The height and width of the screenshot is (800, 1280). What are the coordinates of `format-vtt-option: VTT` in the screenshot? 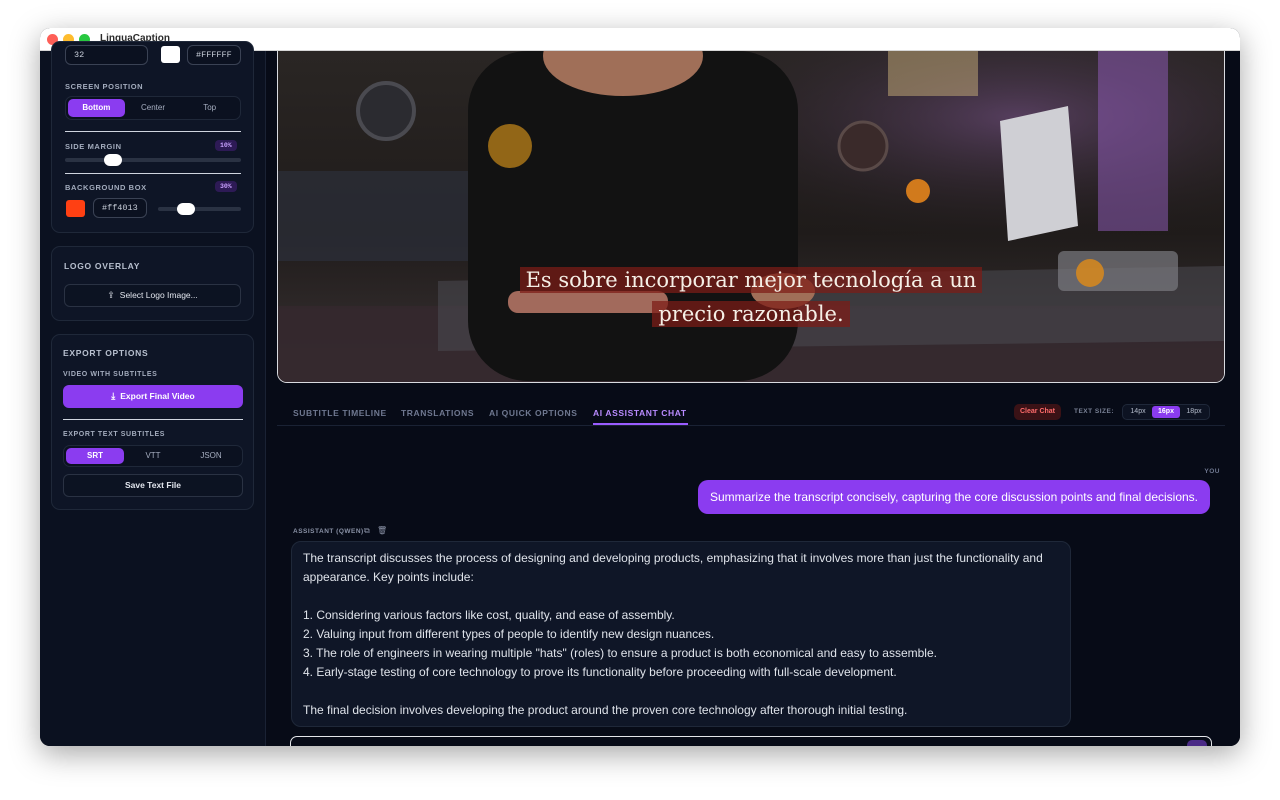 It's located at (153, 456).